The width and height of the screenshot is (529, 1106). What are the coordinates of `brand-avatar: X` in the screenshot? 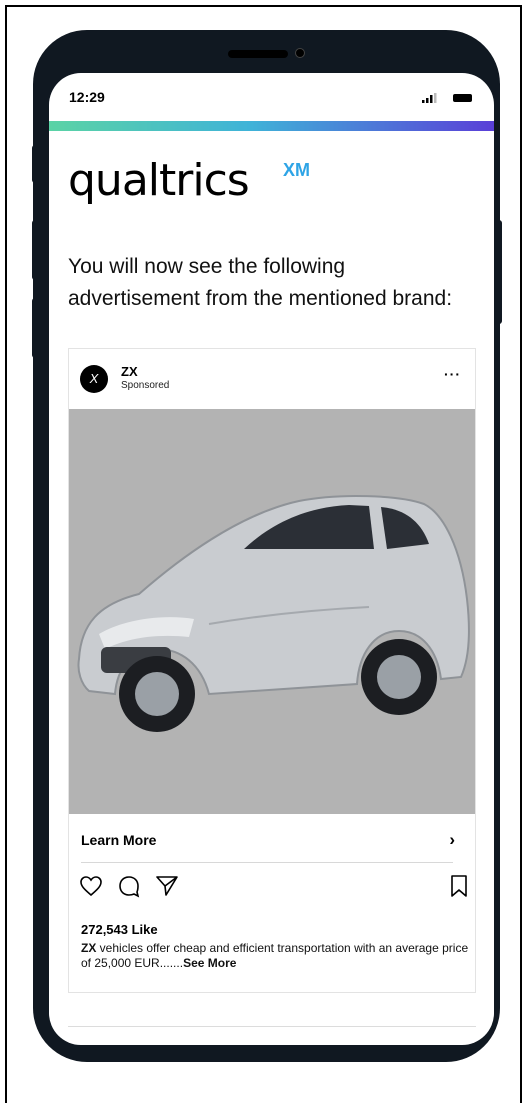 It's located at (94, 379).